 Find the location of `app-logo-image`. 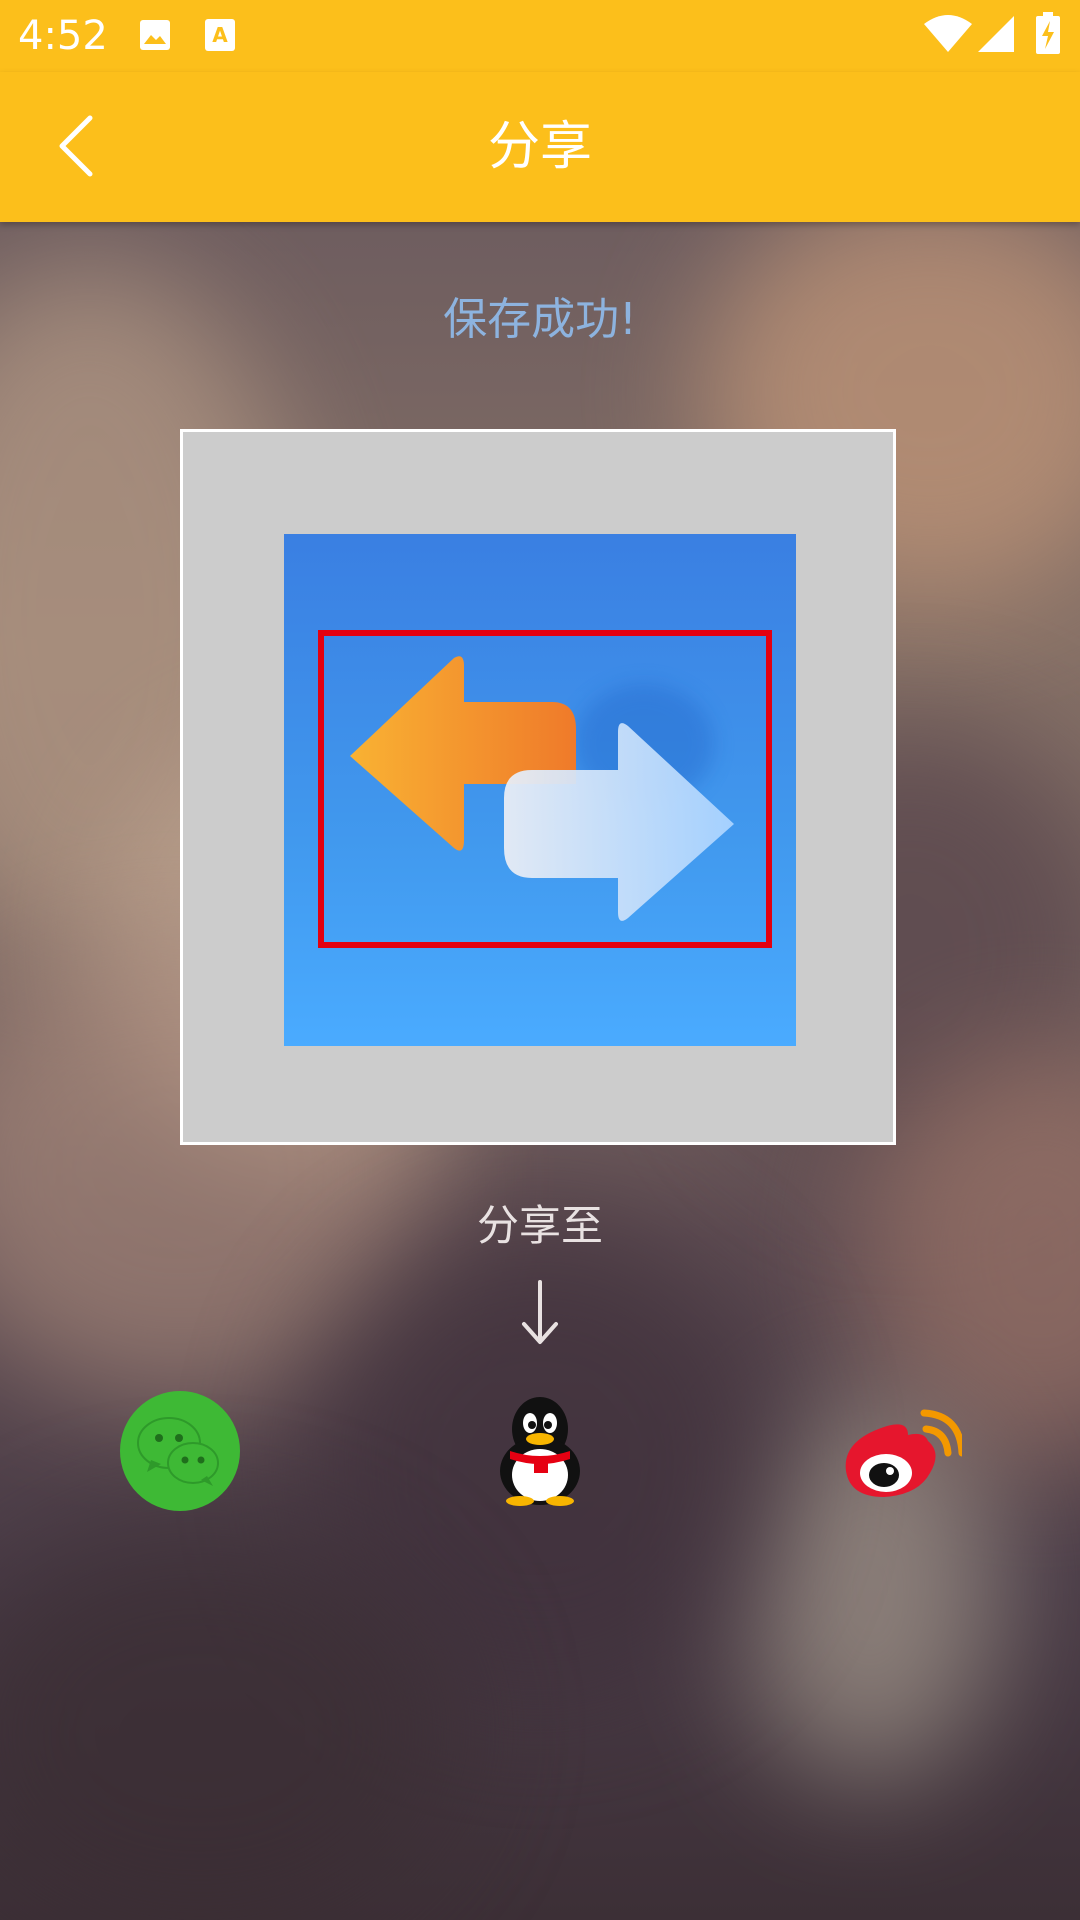

app-logo-image is located at coordinates (540, 790).